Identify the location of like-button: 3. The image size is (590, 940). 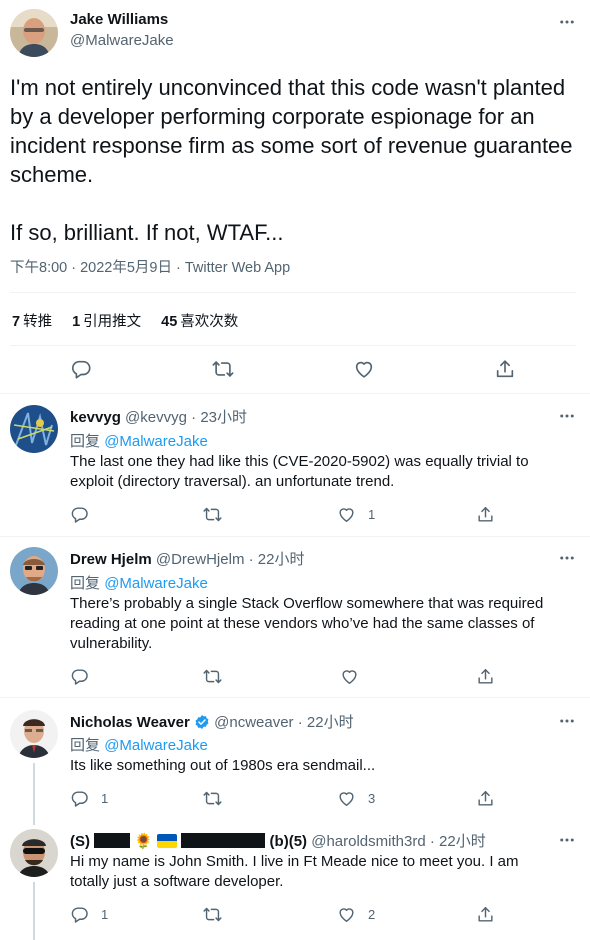
(356, 798).